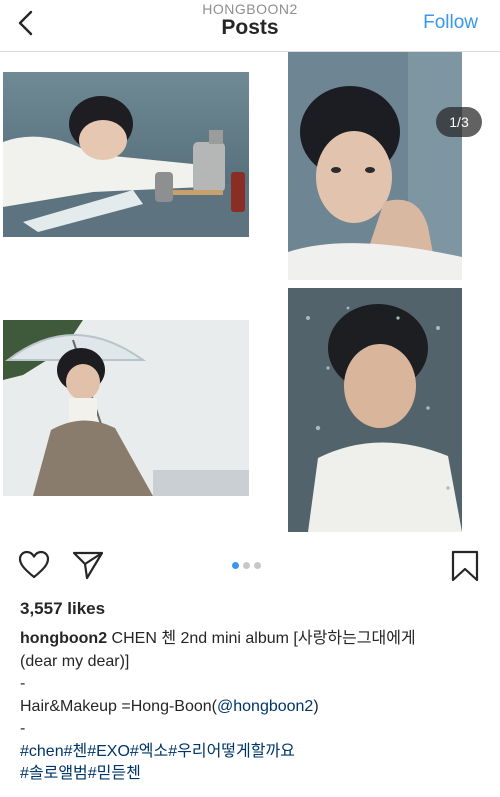 The width and height of the screenshot is (500, 797). What do you see at coordinates (316, 706) in the screenshot?
I see `caption-credit-suffix: )` at bounding box center [316, 706].